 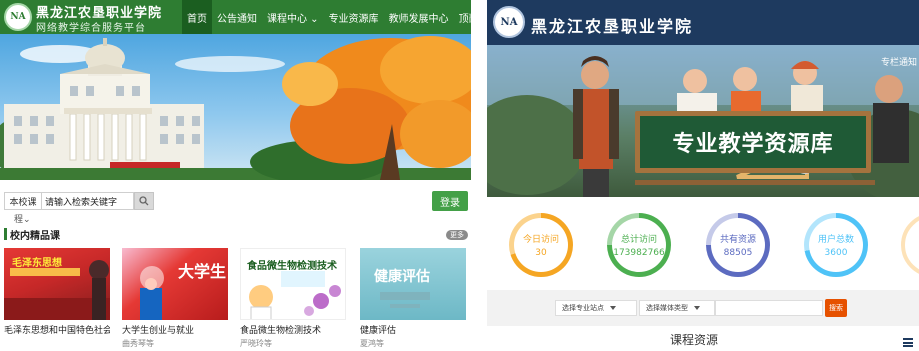 What do you see at coordinates (175, 329) in the screenshot?
I see `course-title: 大学生创业与就业` at bounding box center [175, 329].